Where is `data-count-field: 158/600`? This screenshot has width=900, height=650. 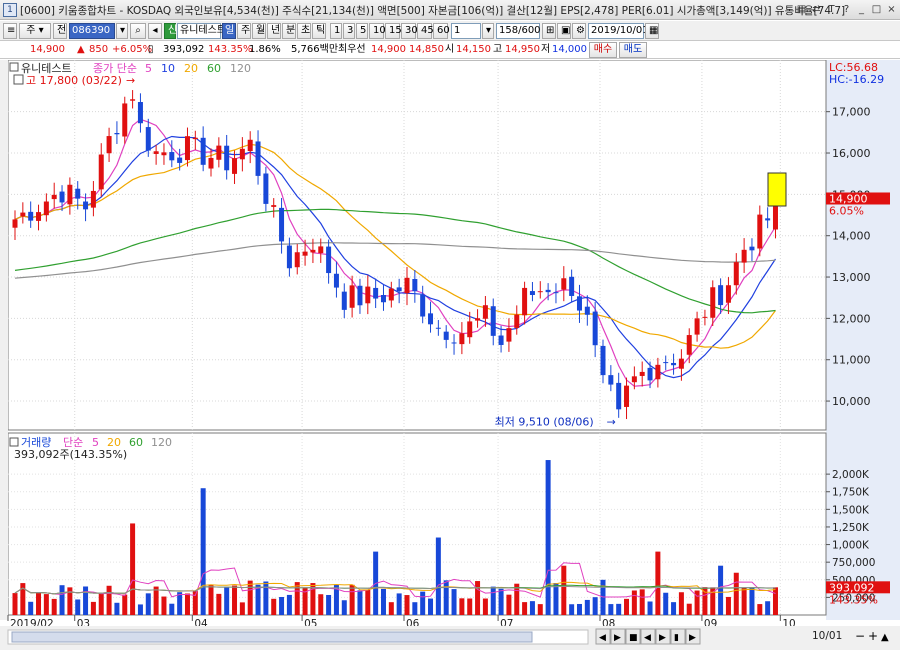 data-count-field: 158/600 is located at coordinates (518, 31).